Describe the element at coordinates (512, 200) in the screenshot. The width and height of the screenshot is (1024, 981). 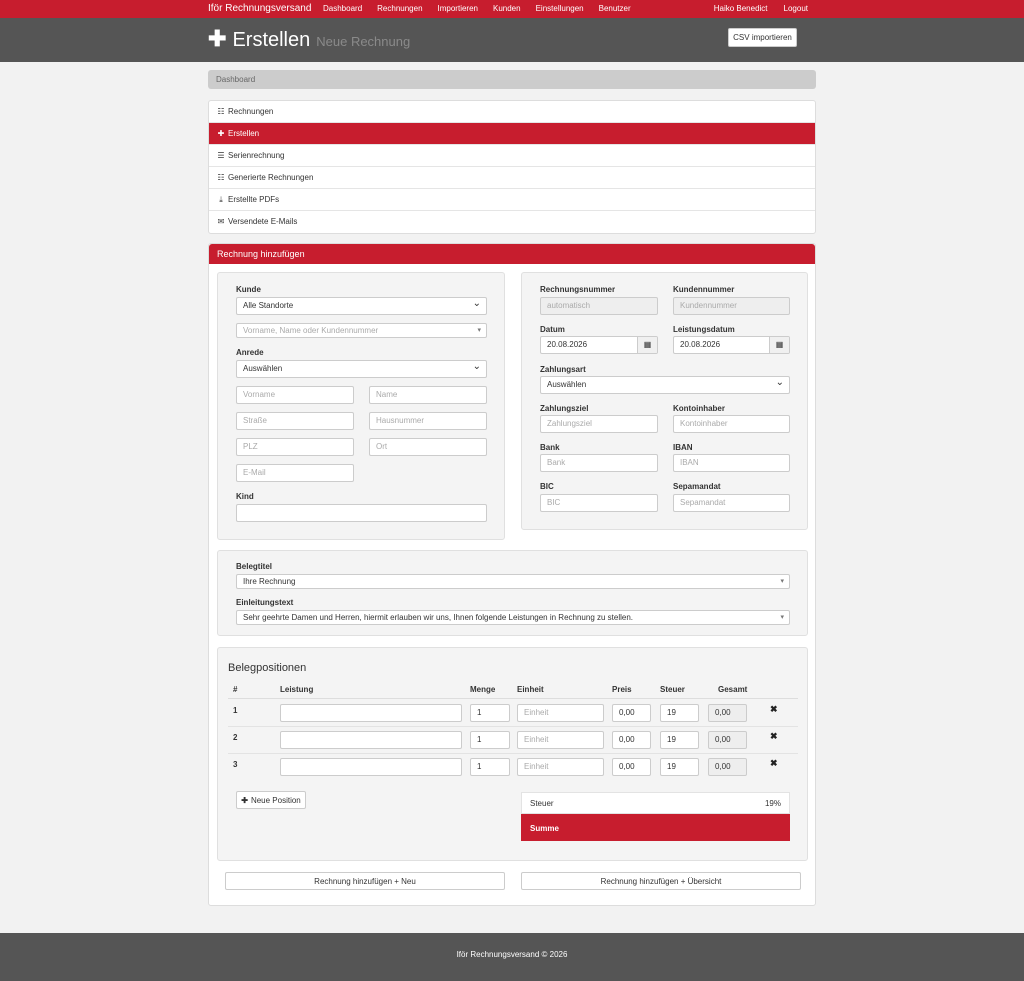
I see `subnav-erstellte-pdfs: ⤓ Erstellte PDFs` at that location.